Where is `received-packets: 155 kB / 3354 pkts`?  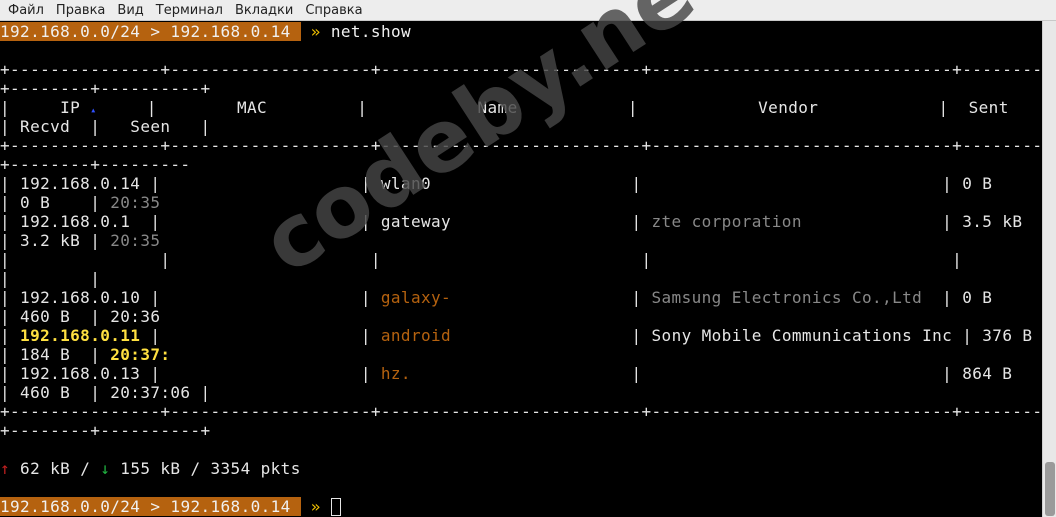 received-packets: 155 kB / 3354 pkts is located at coordinates (205, 468).